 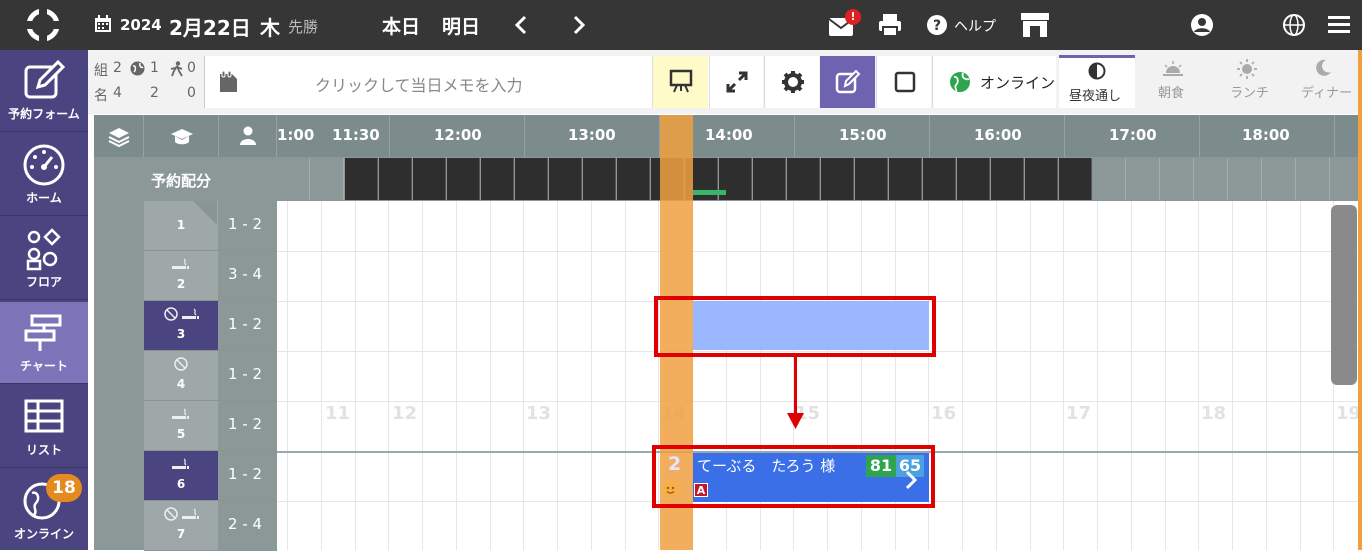 I want to click on app-logo, so click(x=43, y=25).